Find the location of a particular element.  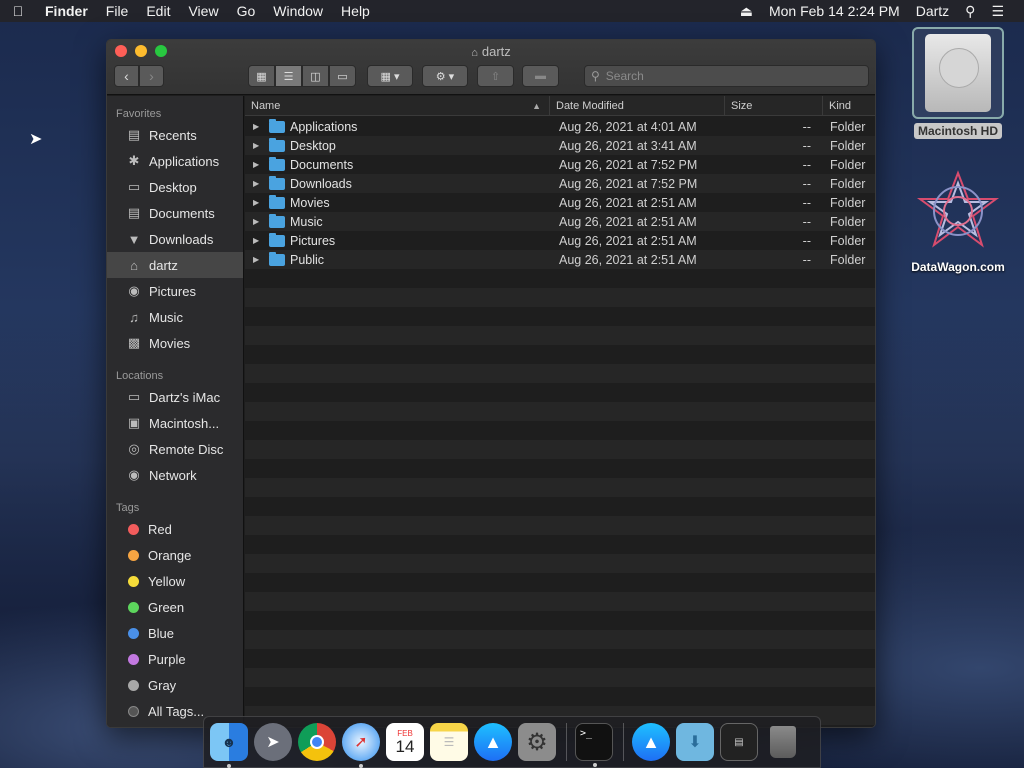

dock-screenshot-stack: ▤ is located at coordinates (739, 742).